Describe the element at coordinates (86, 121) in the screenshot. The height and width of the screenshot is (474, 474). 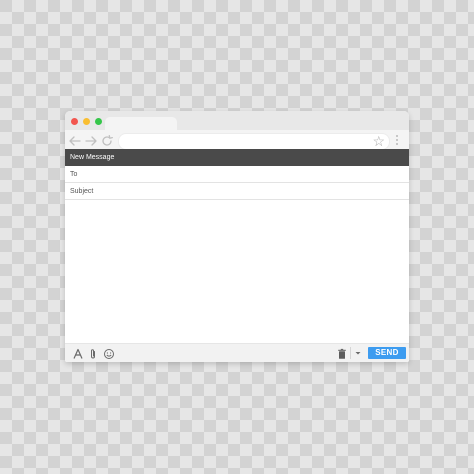
I see `minimize-window-button` at that location.